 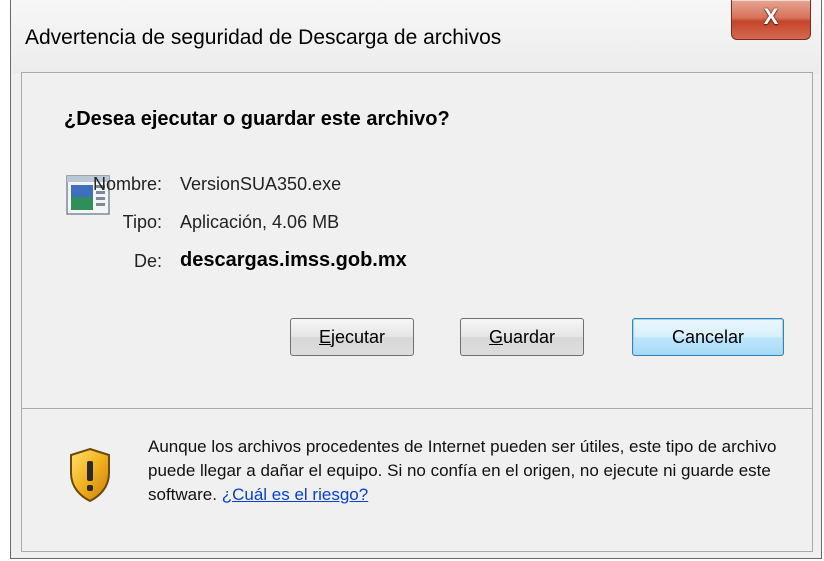 I want to click on close-icon: X, so click(x=771, y=16).